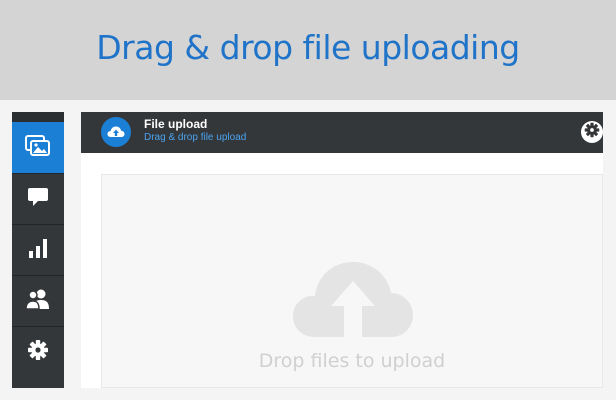 This screenshot has height=400, width=616. I want to click on users-icon, so click(38, 301).